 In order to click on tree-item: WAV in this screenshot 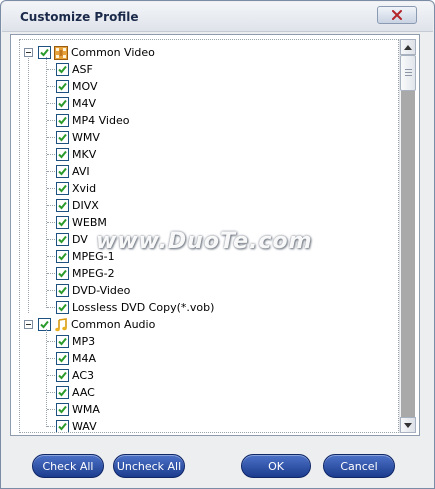, I will do `click(76, 425)`.